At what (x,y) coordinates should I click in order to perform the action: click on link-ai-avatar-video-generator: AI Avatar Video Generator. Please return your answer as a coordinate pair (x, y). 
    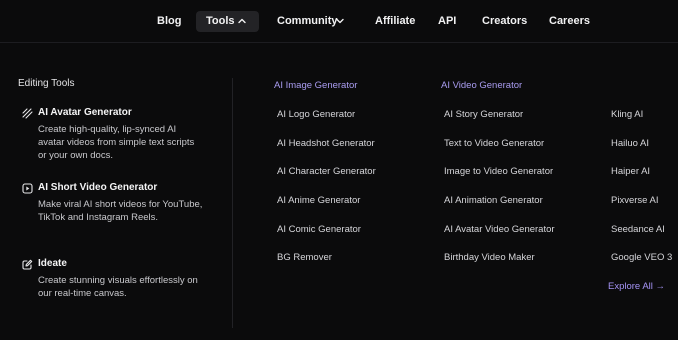
    Looking at the image, I should click on (499, 230).